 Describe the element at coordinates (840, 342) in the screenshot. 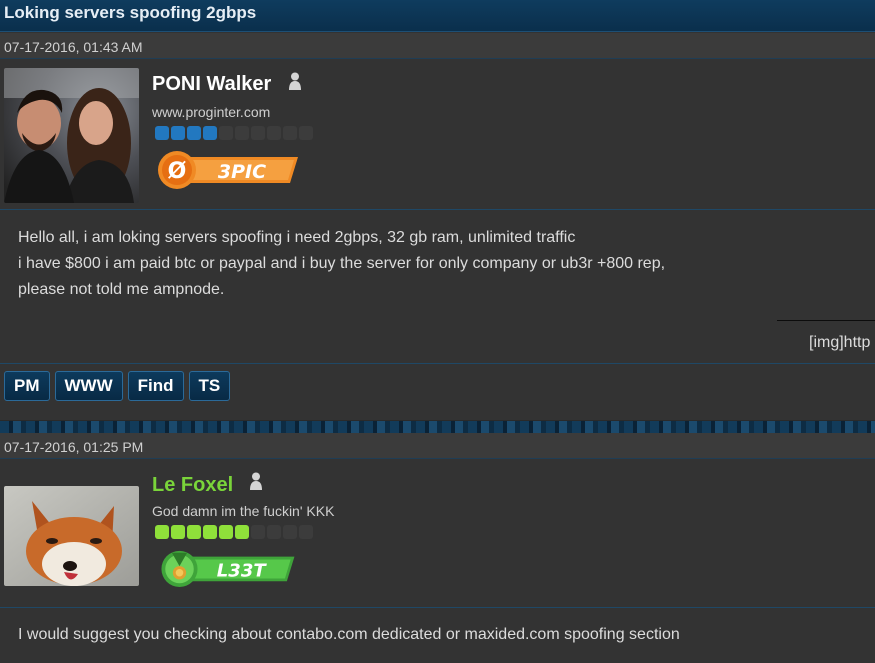

I see `signature-text: [img]http` at that location.